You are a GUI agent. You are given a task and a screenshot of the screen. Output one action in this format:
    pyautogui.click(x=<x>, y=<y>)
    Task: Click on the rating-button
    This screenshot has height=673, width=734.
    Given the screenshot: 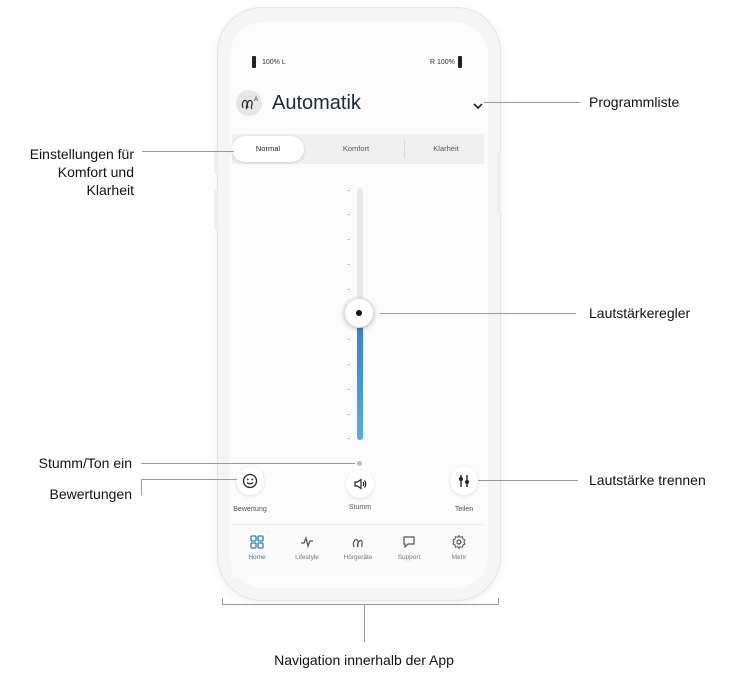 What is the action you would take?
    pyautogui.click(x=250, y=481)
    